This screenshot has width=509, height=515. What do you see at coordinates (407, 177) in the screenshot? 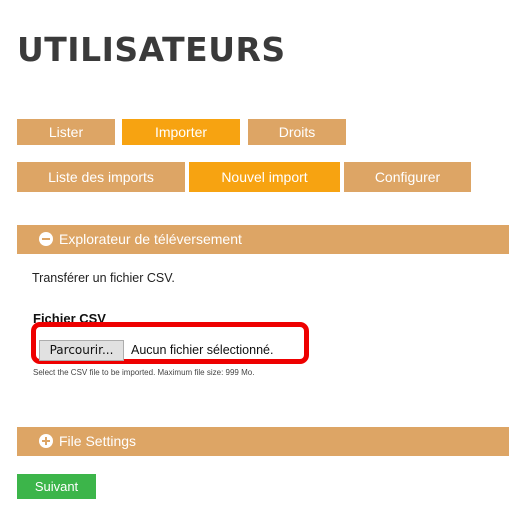
I see `subtab-configurer: Configurer` at bounding box center [407, 177].